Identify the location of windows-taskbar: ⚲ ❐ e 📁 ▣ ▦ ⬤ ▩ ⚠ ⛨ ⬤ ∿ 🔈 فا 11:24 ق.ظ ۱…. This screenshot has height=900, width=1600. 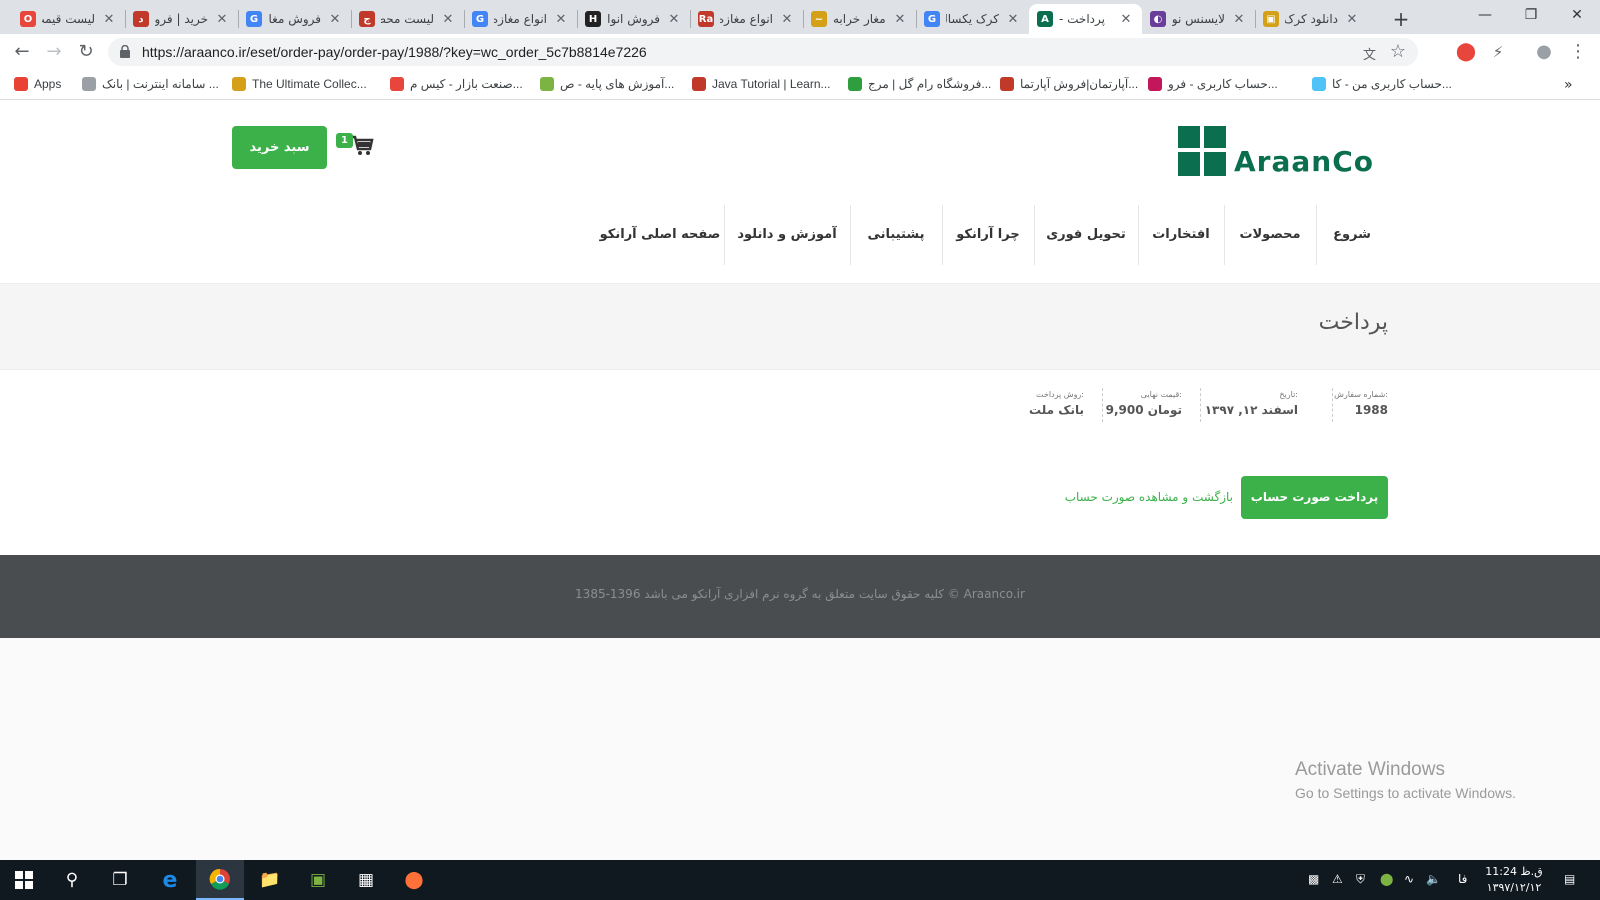
(800, 880).